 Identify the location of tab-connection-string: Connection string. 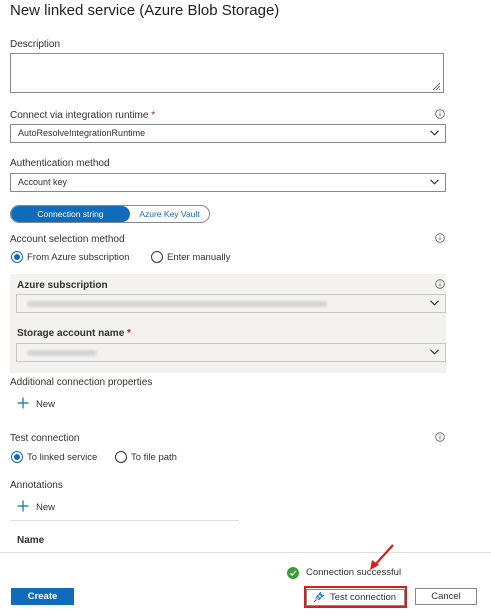
(70, 214).